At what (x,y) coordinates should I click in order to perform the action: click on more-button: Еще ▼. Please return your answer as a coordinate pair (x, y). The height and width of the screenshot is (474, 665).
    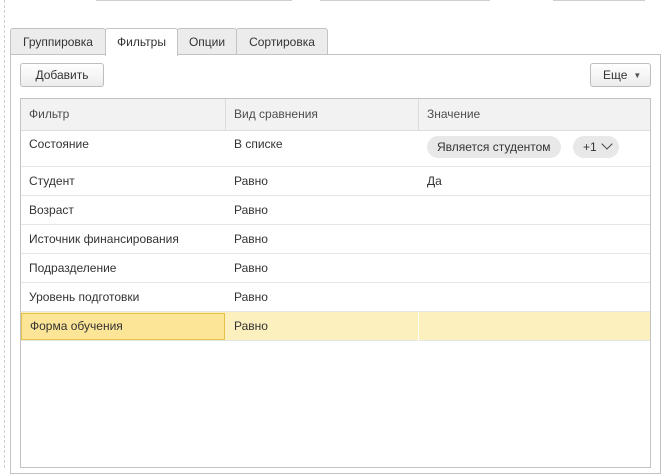
    Looking at the image, I should click on (620, 75).